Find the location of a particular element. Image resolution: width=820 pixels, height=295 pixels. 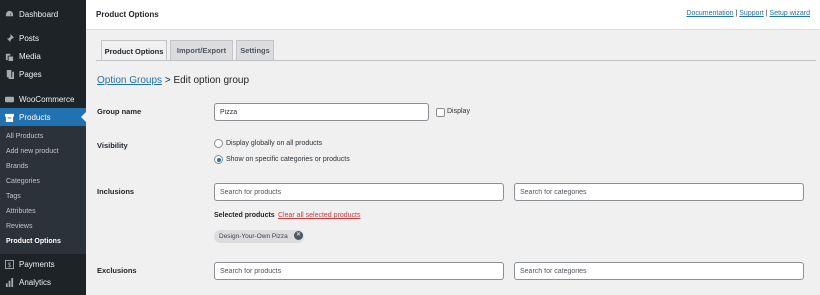

selected-product-chip: Design-Your-Own Pizza is located at coordinates (259, 236).